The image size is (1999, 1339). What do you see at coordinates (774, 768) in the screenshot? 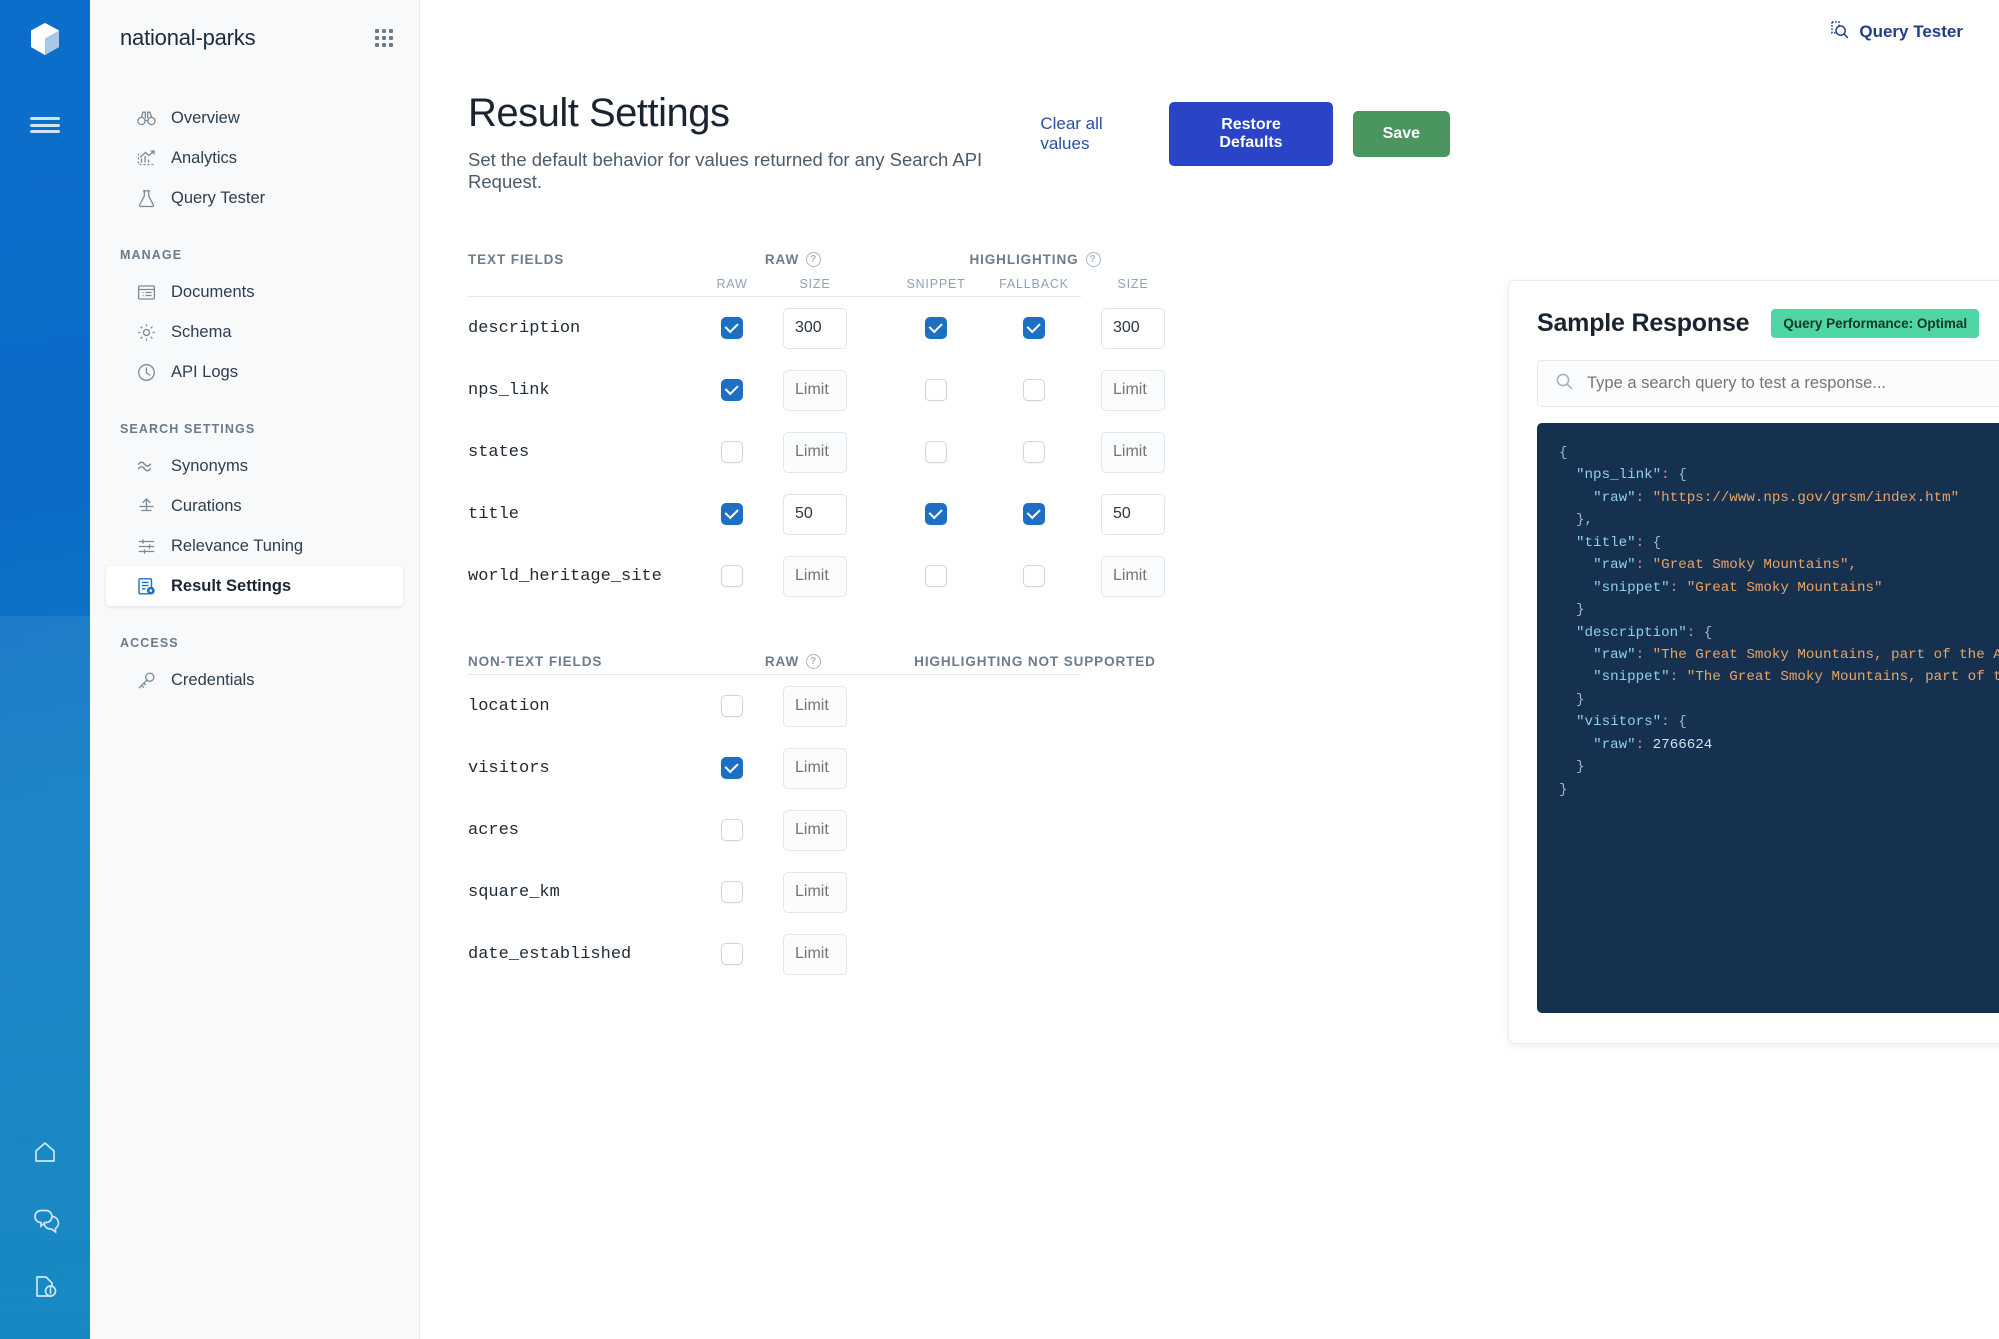
I see `table-row: visitors` at bounding box center [774, 768].